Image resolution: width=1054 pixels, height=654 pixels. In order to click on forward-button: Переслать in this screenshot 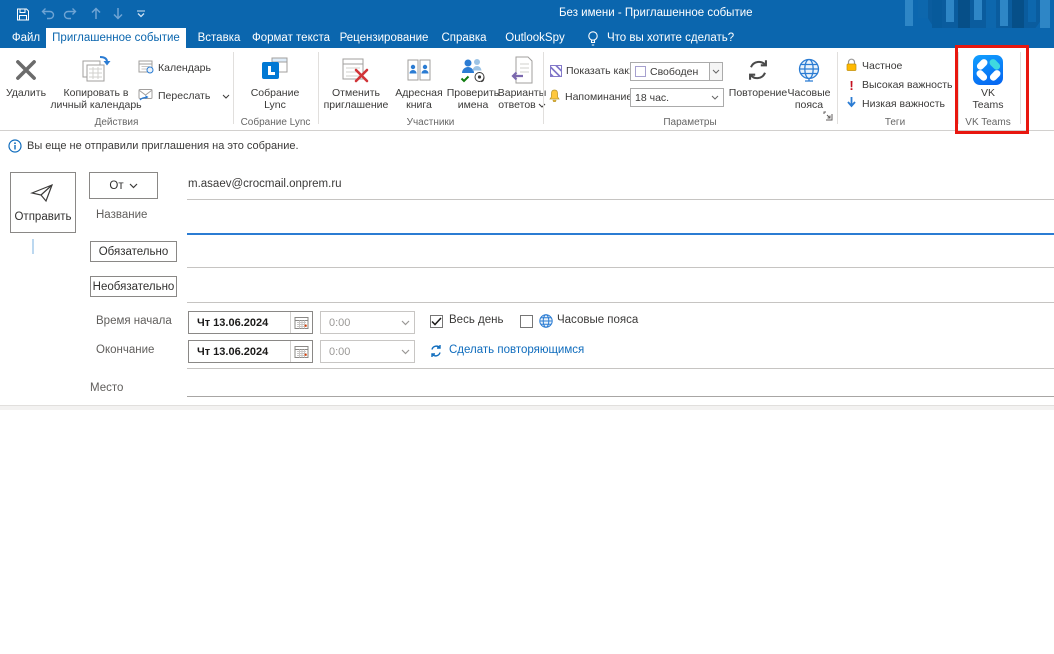, I will do `click(184, 96)`.